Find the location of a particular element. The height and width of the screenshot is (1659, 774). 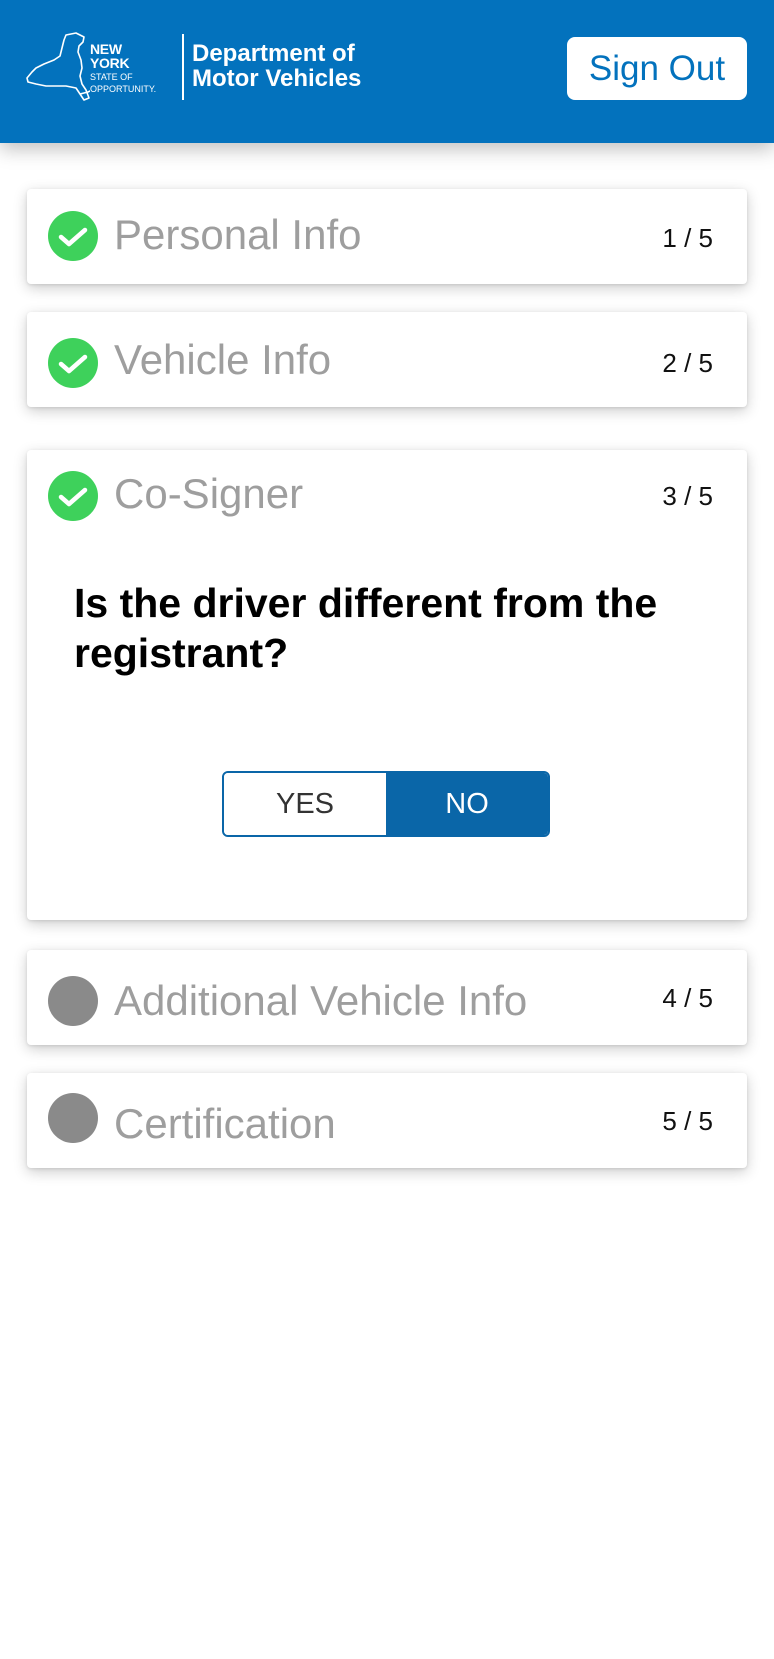

yes-button: YES is located at coordinates (305, 804).